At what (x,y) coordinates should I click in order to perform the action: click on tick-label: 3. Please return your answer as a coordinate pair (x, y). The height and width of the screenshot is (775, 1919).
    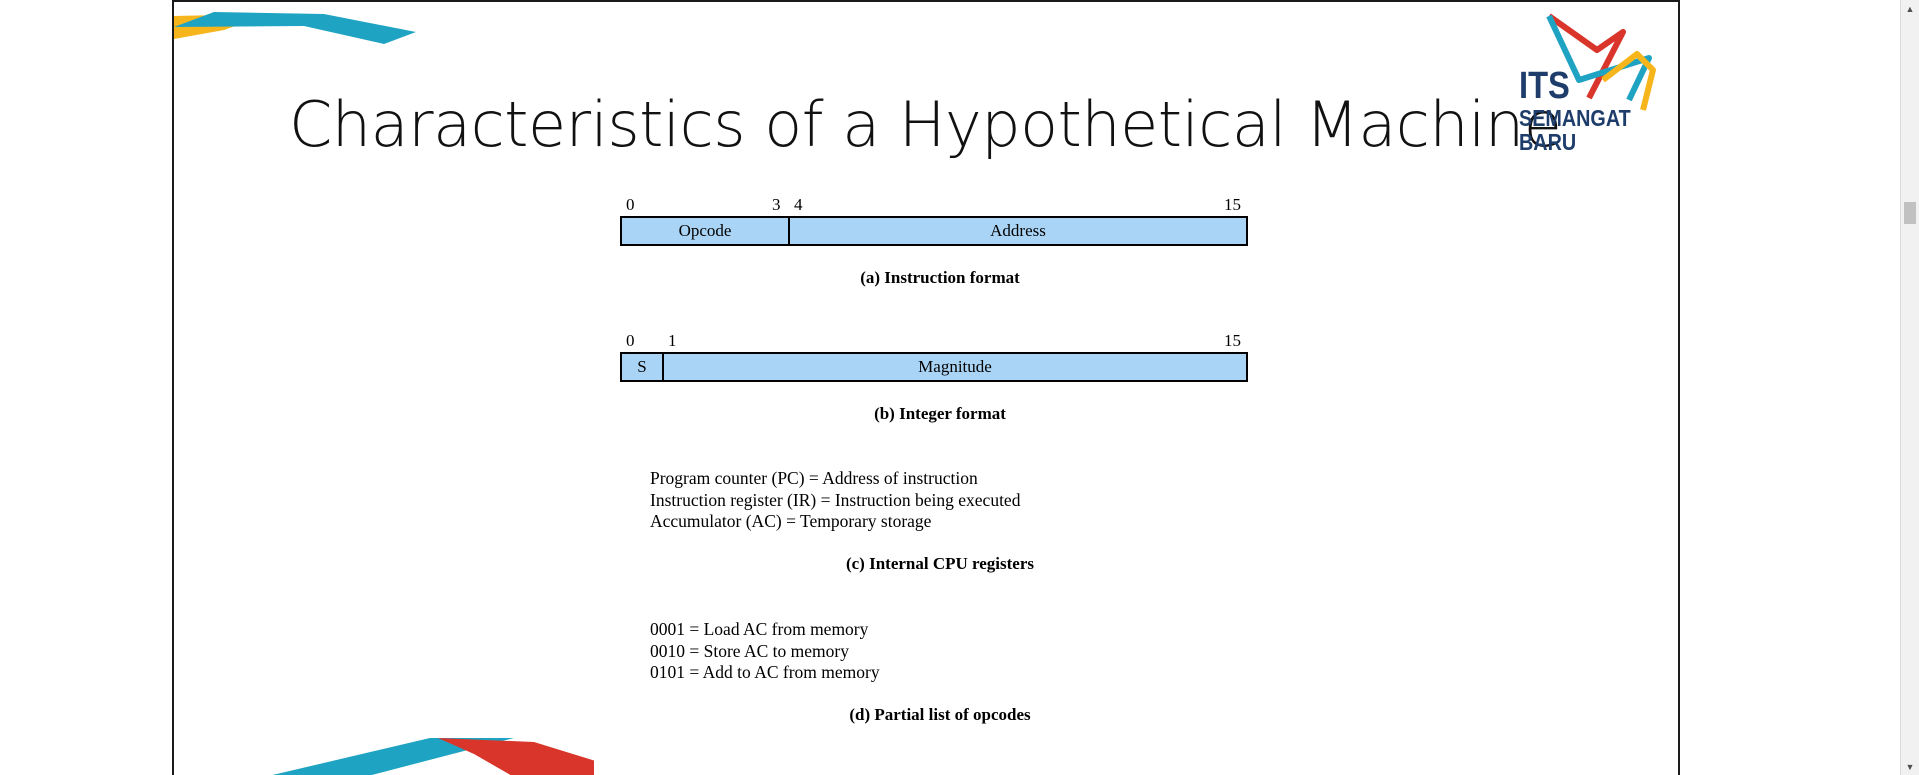
    Looking at the image, I should click on (776, 204).